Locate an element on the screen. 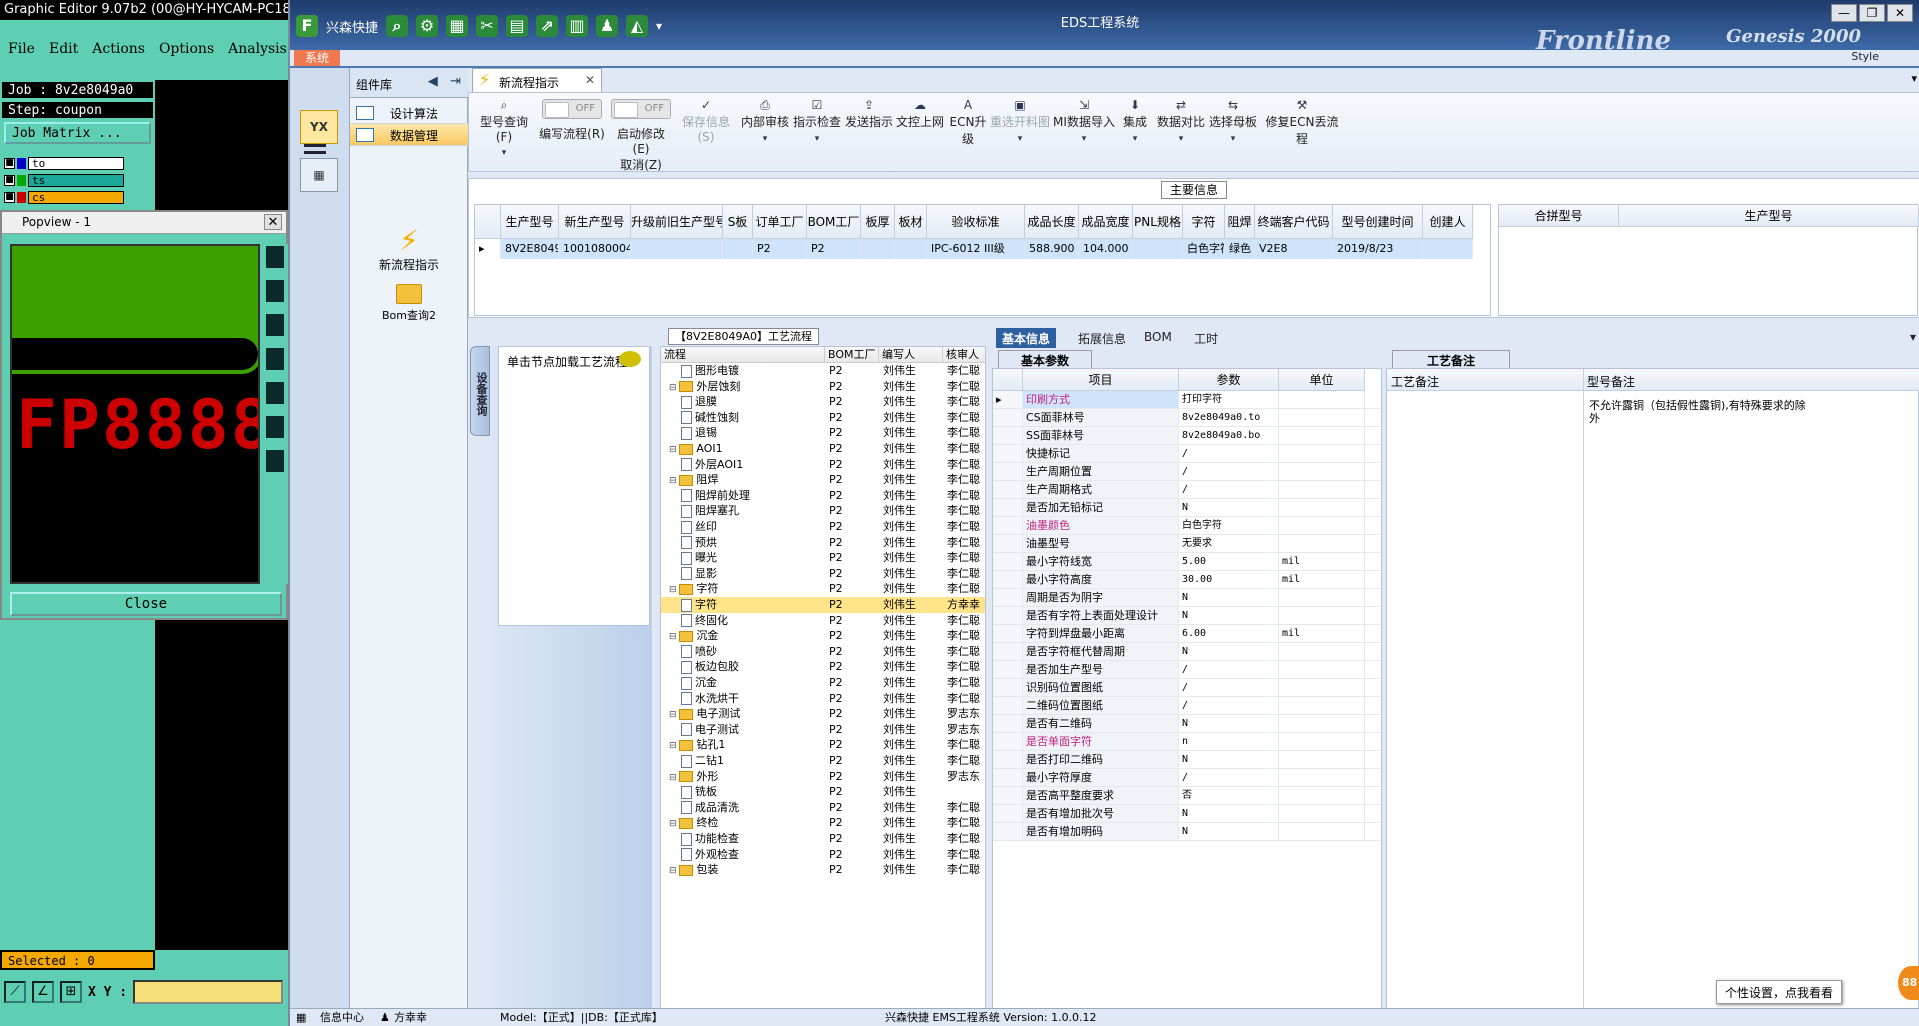 The height and width of the screenshot is (1026, 1919). tree-node: 退锡 is located at coordinates (753, 432).